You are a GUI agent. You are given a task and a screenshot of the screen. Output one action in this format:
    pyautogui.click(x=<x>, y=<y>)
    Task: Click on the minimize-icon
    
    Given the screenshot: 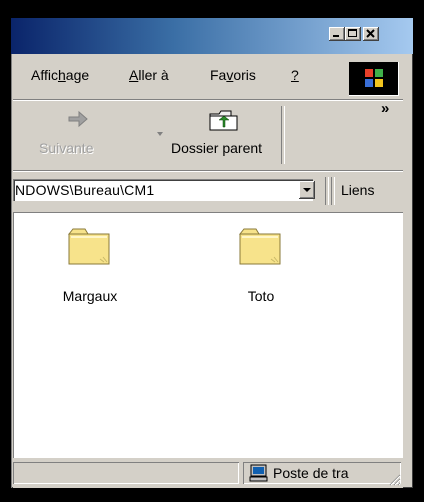 What is the action you would take?
    pyautogui.click(x=336, y=36)
    